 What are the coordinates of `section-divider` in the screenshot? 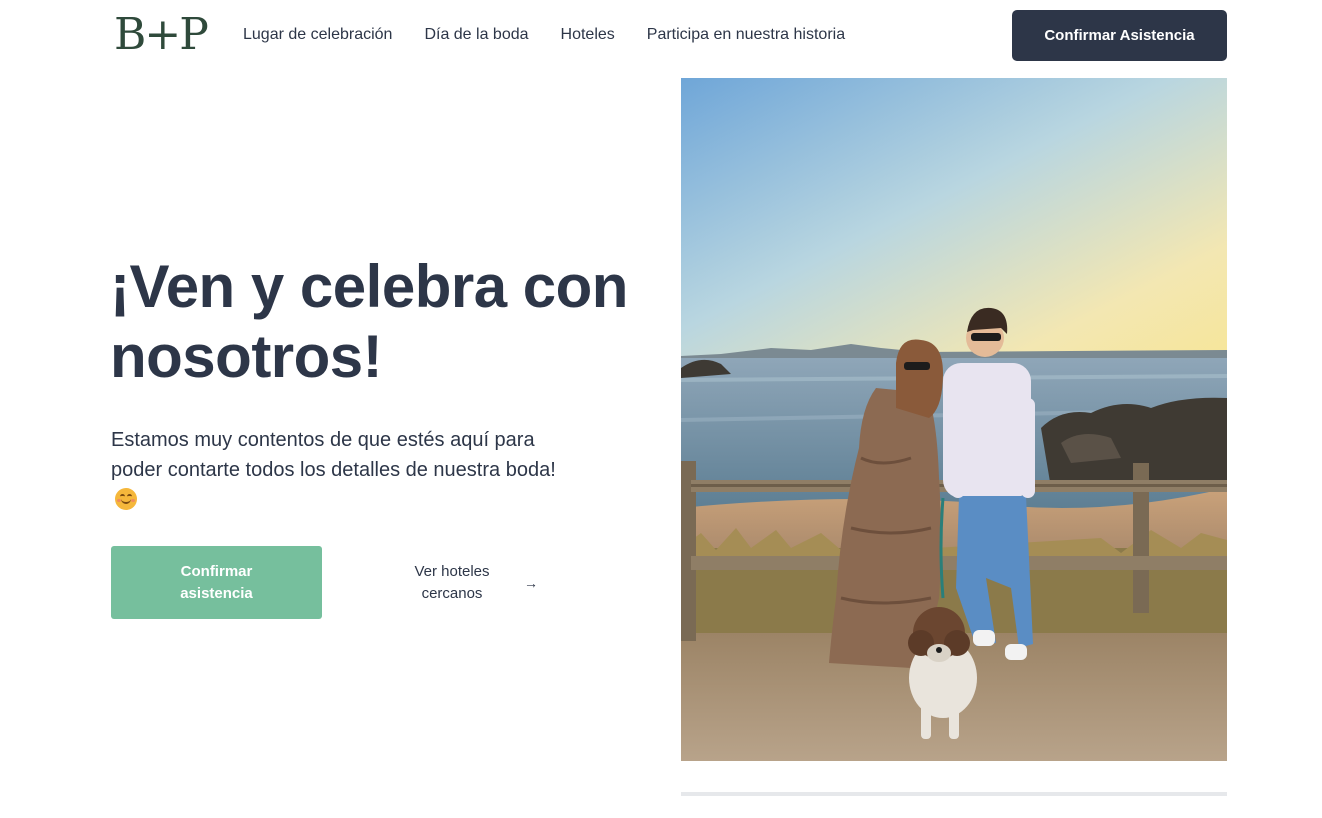 It's located at (954, 794).